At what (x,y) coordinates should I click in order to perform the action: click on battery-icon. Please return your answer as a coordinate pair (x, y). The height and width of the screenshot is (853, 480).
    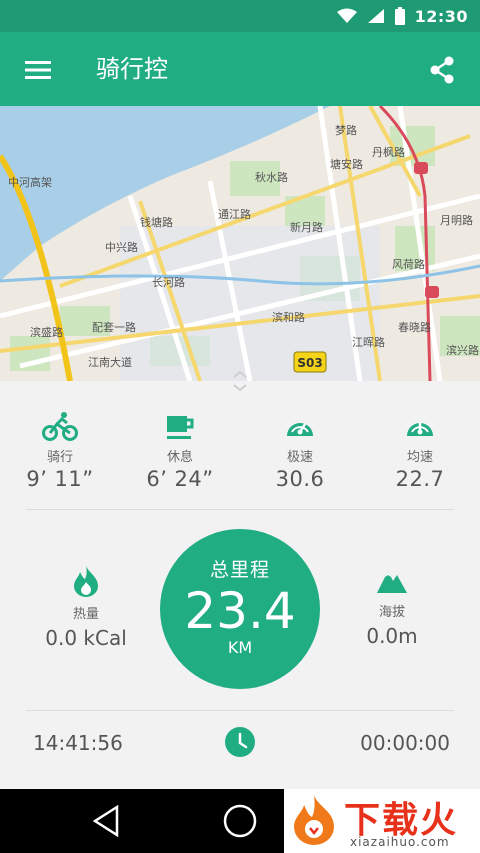
    Looking at the image, I should click on (399, 16).